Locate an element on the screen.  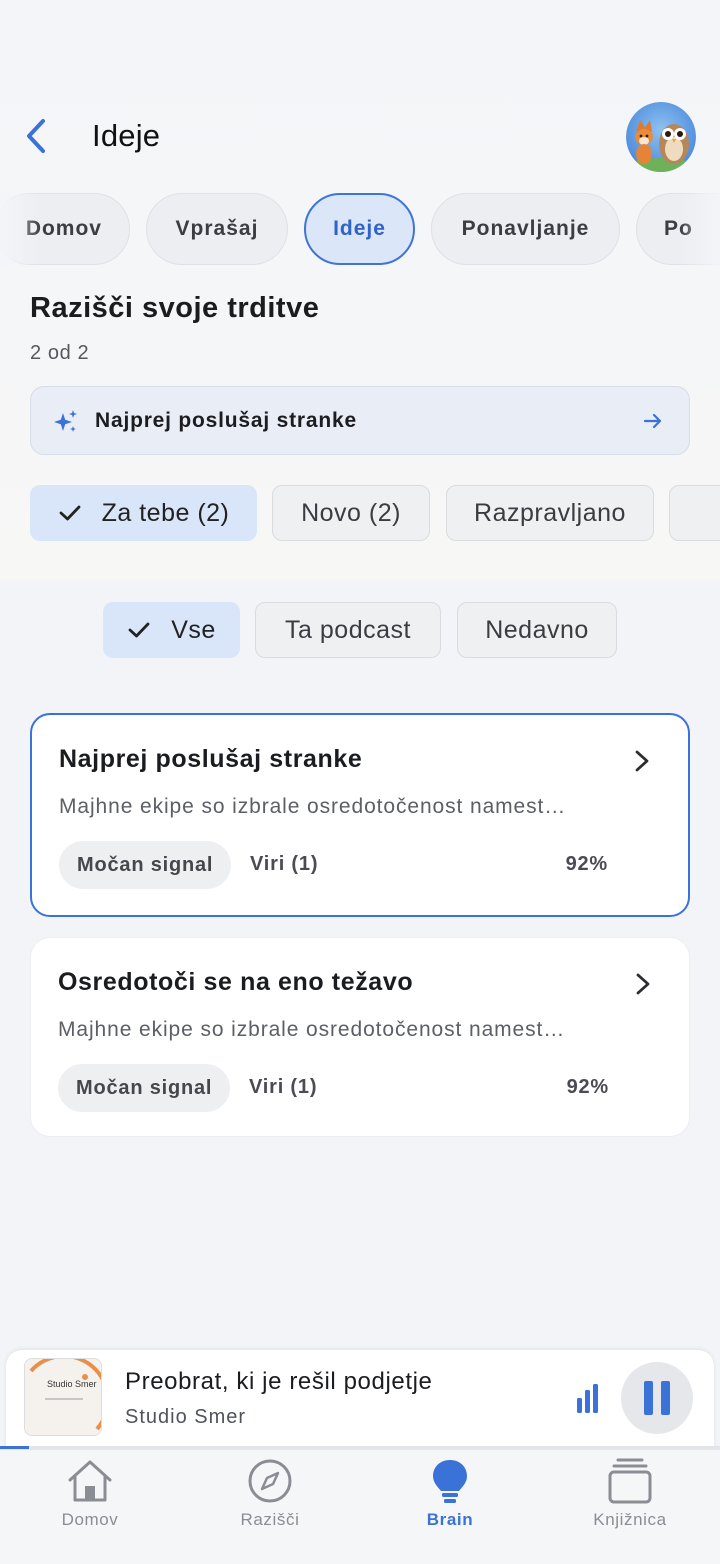
cover-art is located at coordinates (63, 1397).